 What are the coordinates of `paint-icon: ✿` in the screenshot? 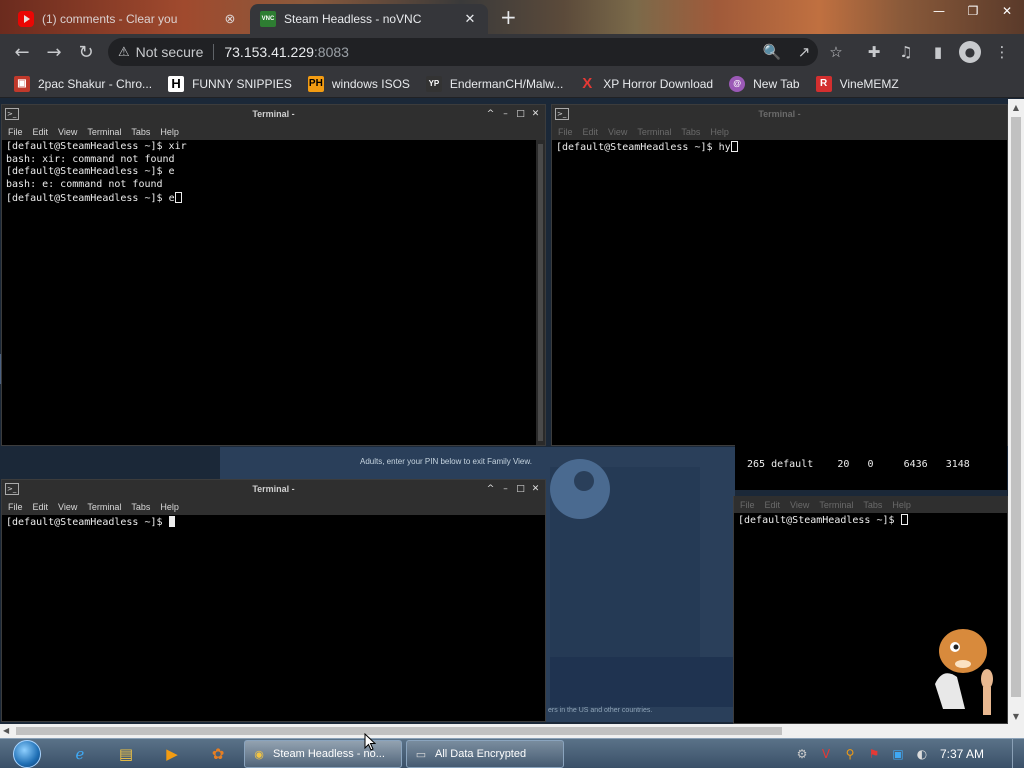 It's located at (218, 754).